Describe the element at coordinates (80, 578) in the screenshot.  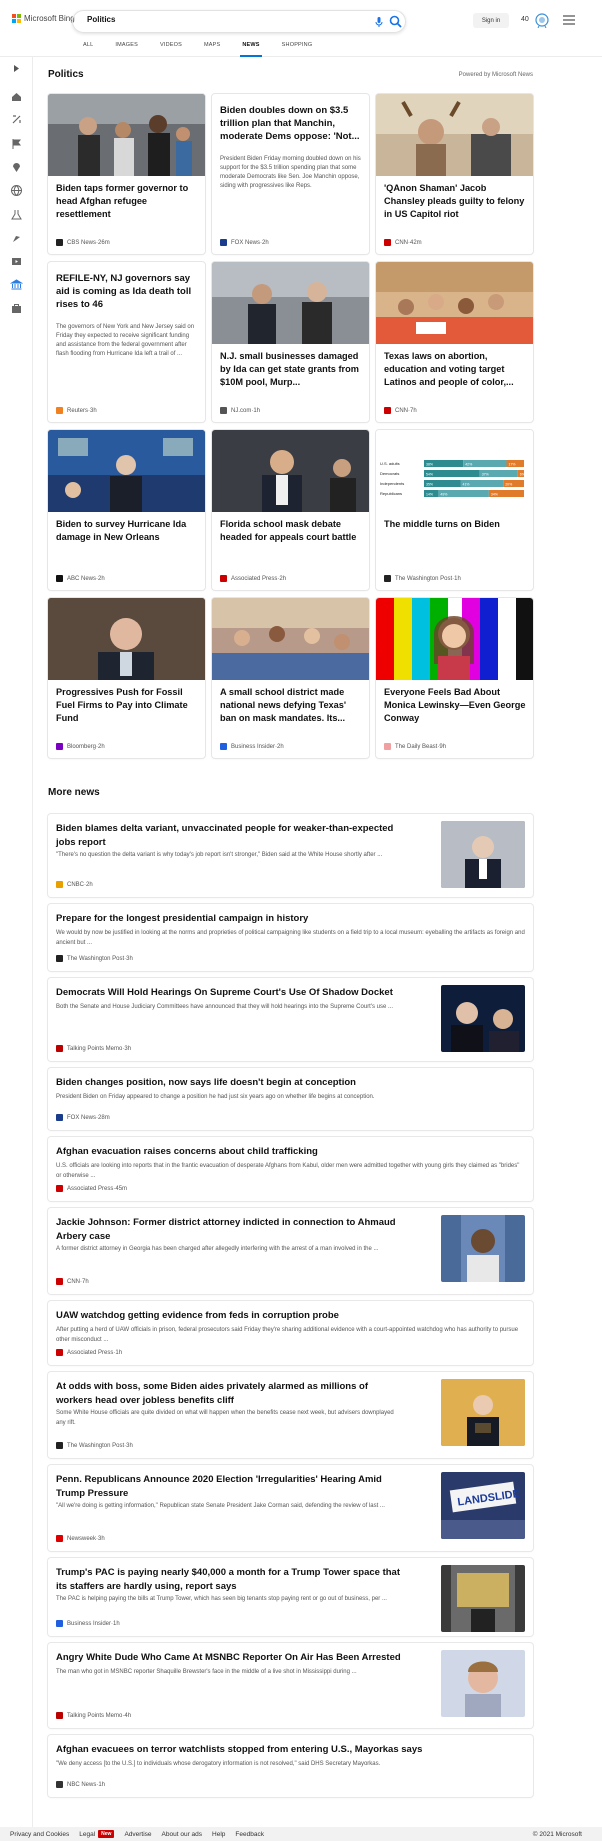
I see `news-card-source: ABC News · 2h` at that location.